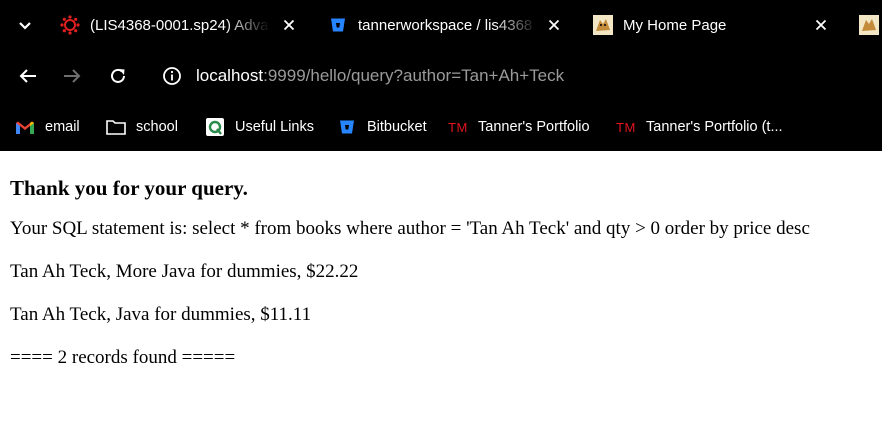 Image resolution: width=882 pixels, height=443 pixels. Describe the element at coordinates (72, 76) in the screenshot. I see `forward-arrow-icon` at that location.